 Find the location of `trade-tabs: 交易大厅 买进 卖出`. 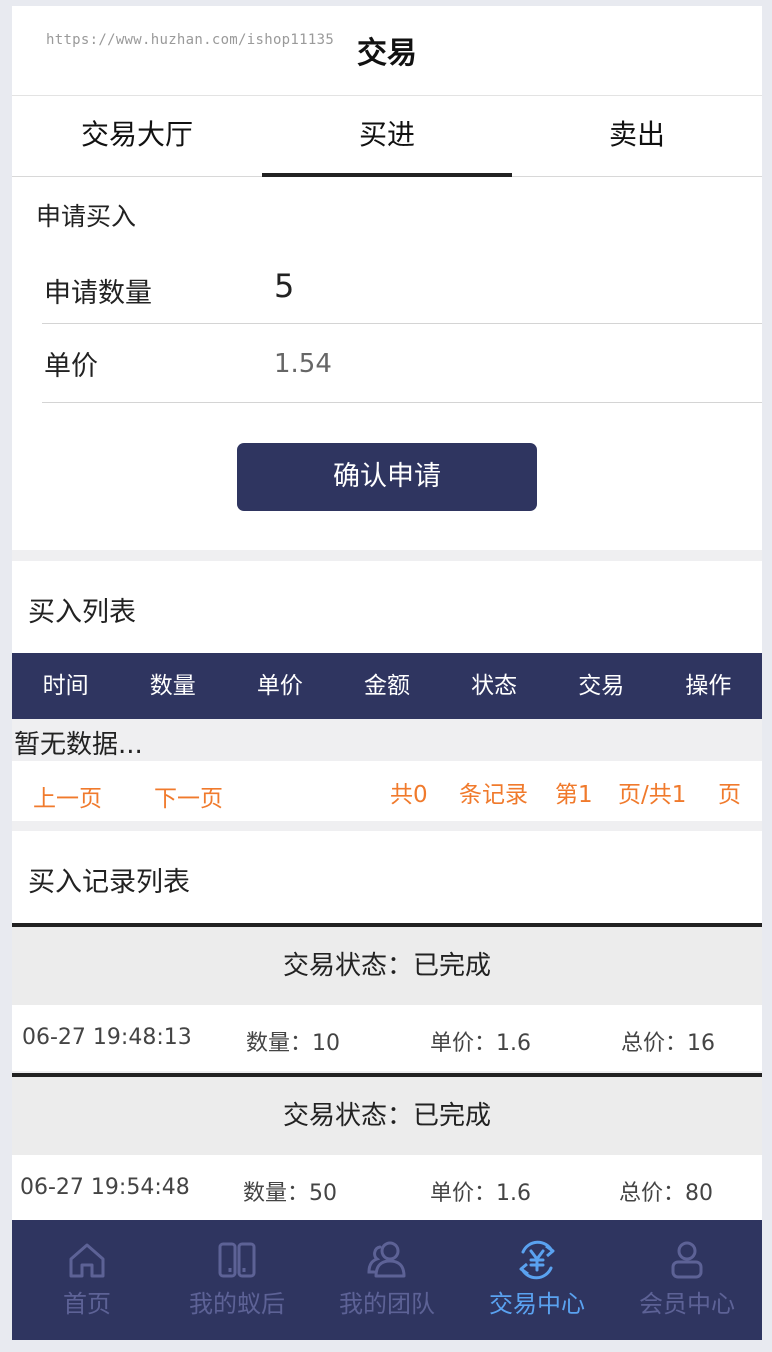

trade-tabs: 交易大厅 买进 卖出 is located at coordinates (387, 136).